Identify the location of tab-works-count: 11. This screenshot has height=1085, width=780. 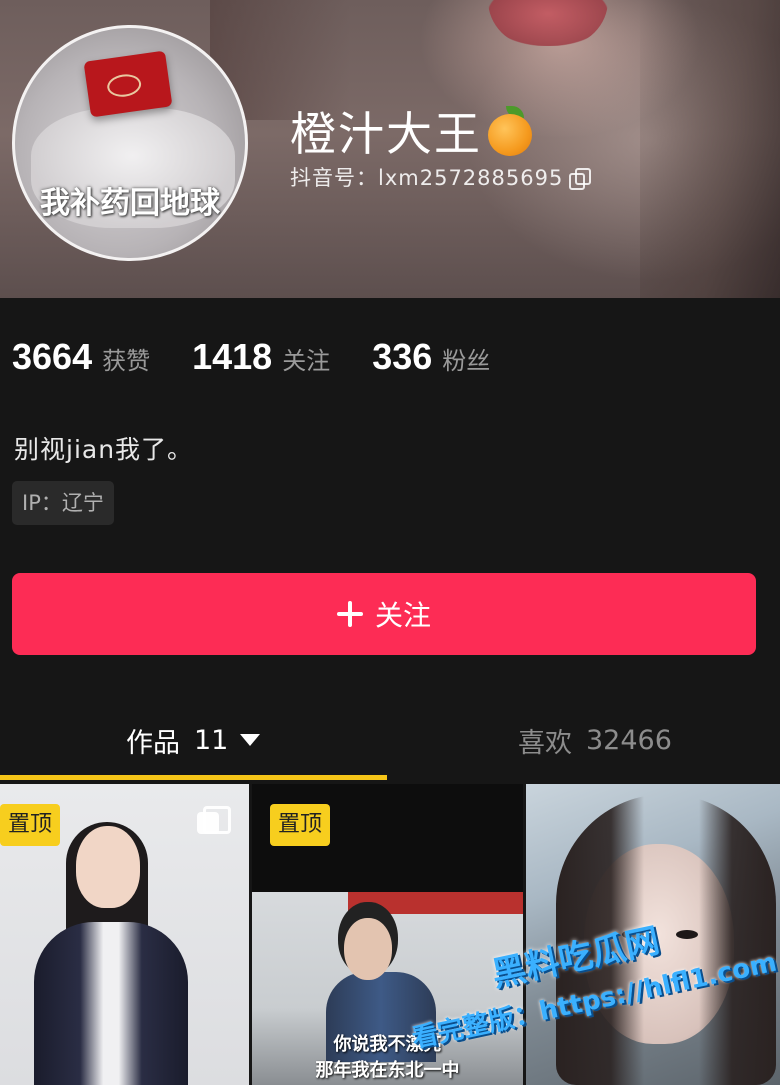
(211, 740).